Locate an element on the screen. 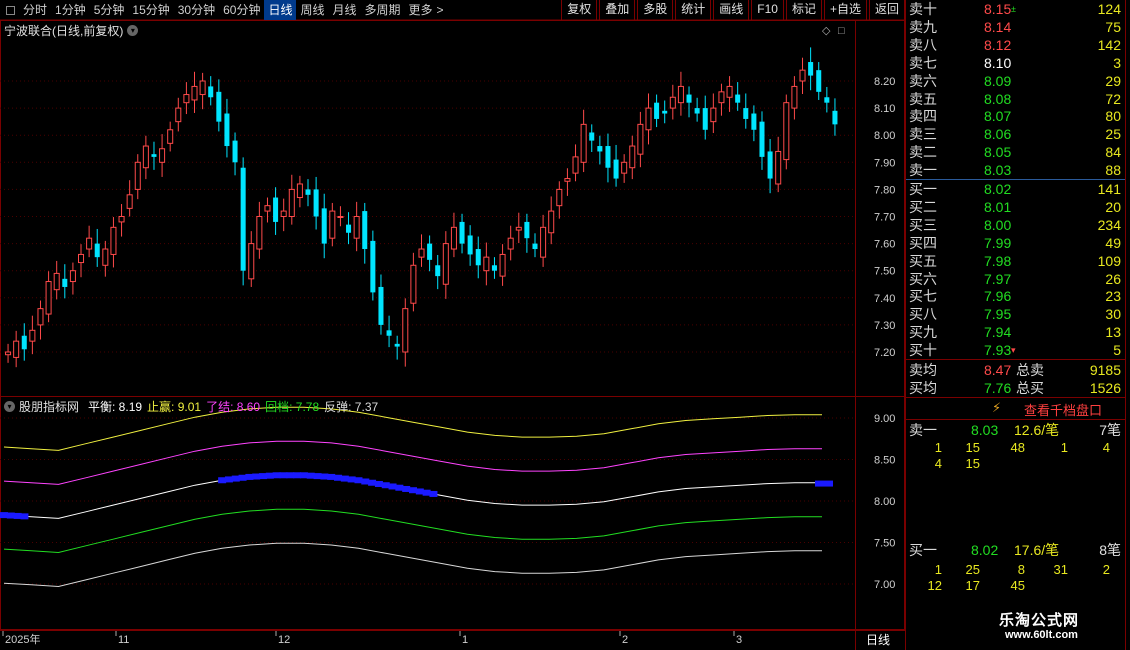 The height and width of the screenshot is (650, 1130). period-tab-7: 周线 is located at coordinates (312, 10).